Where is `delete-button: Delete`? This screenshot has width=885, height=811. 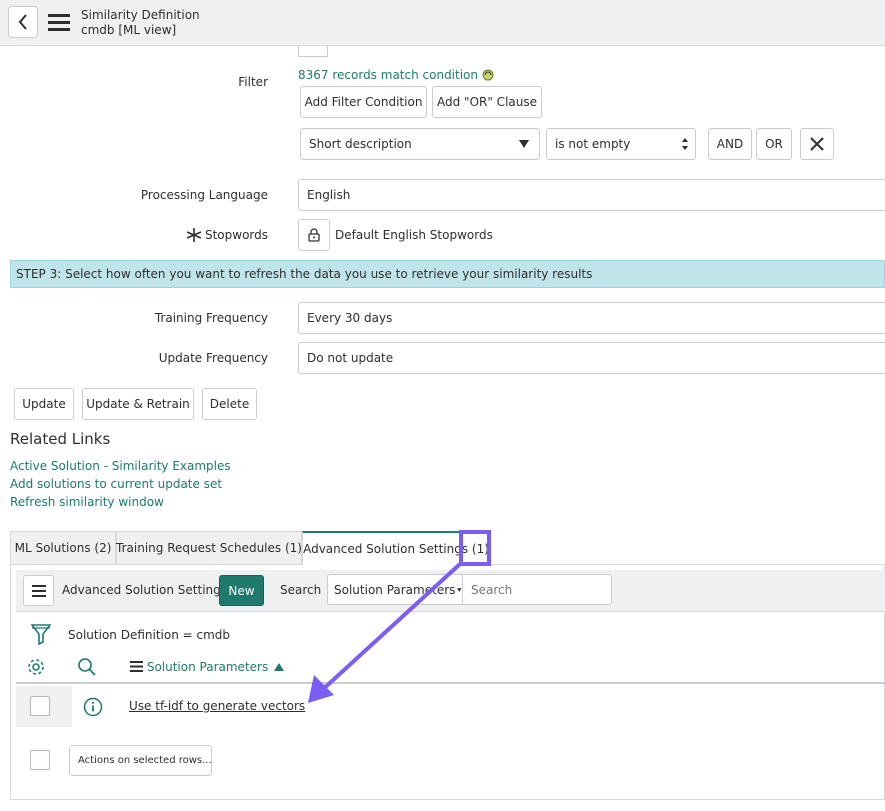
delete-button: Delete is located at coordinates (229, 404).